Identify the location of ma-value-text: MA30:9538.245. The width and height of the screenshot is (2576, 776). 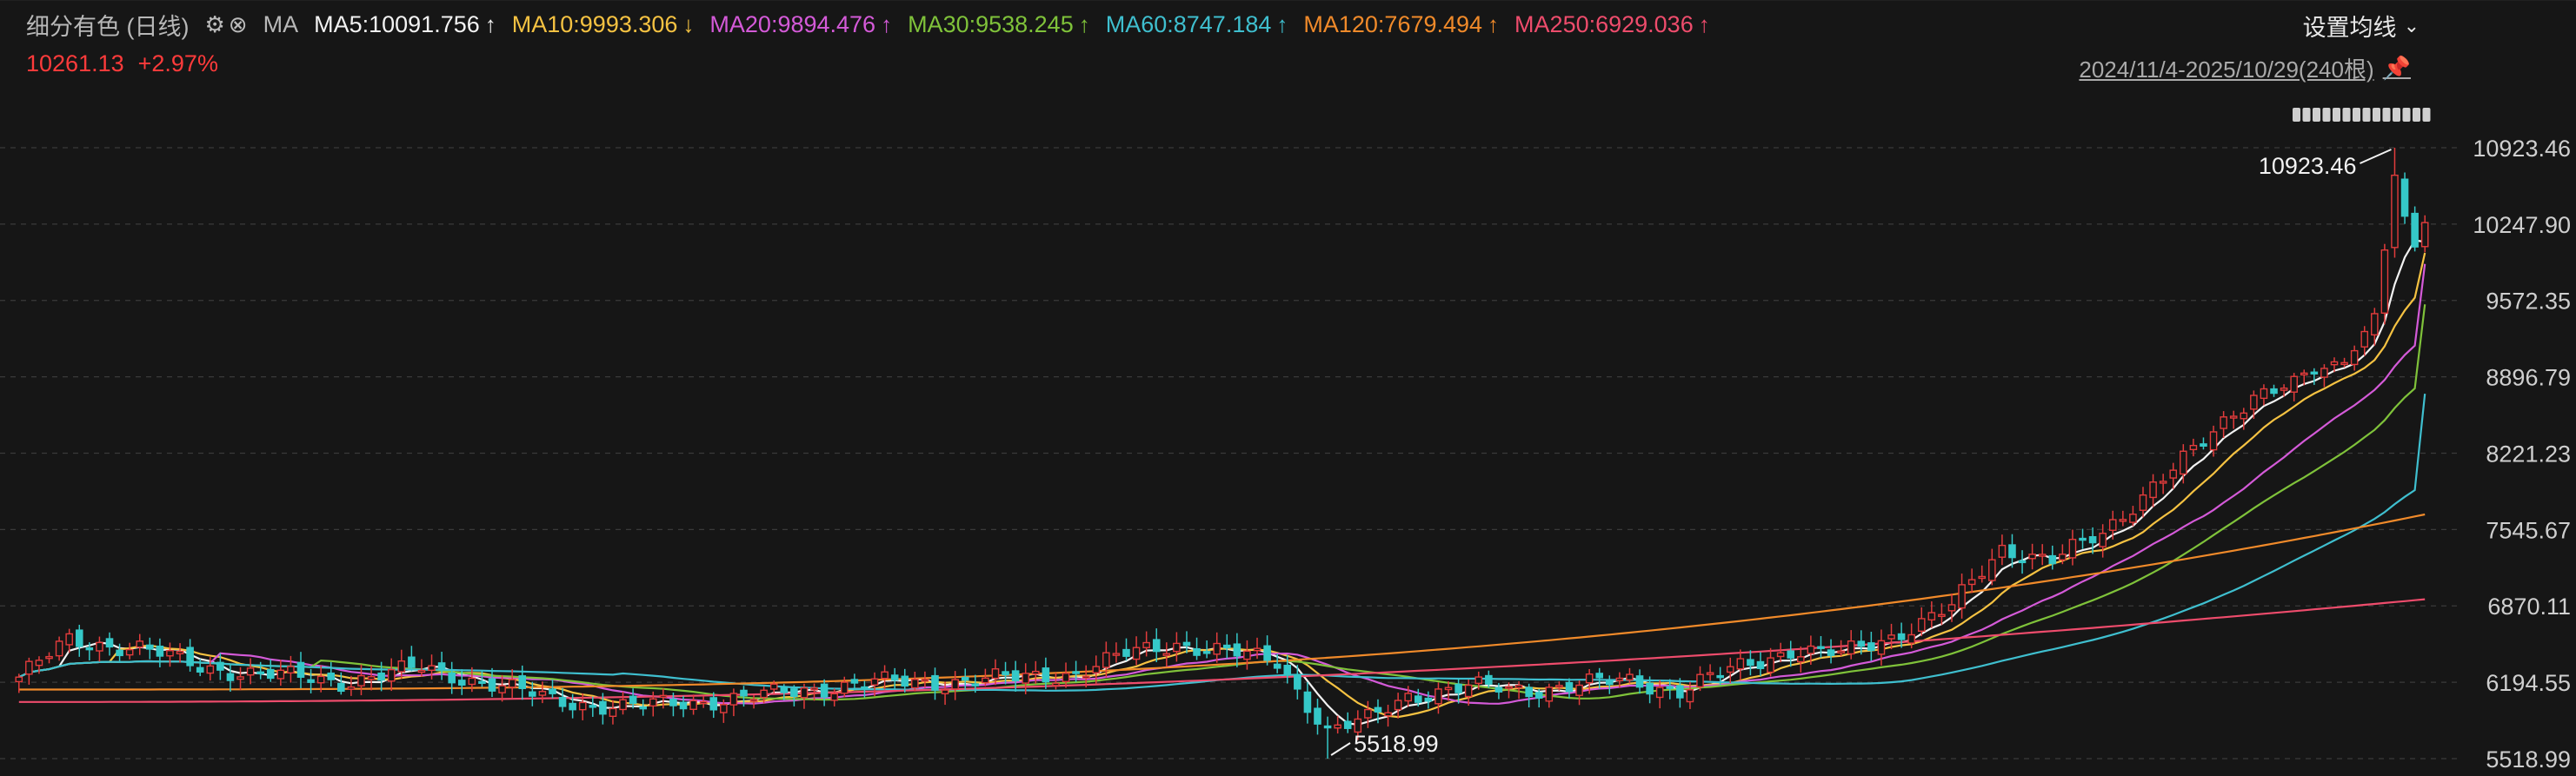
(991, 23).